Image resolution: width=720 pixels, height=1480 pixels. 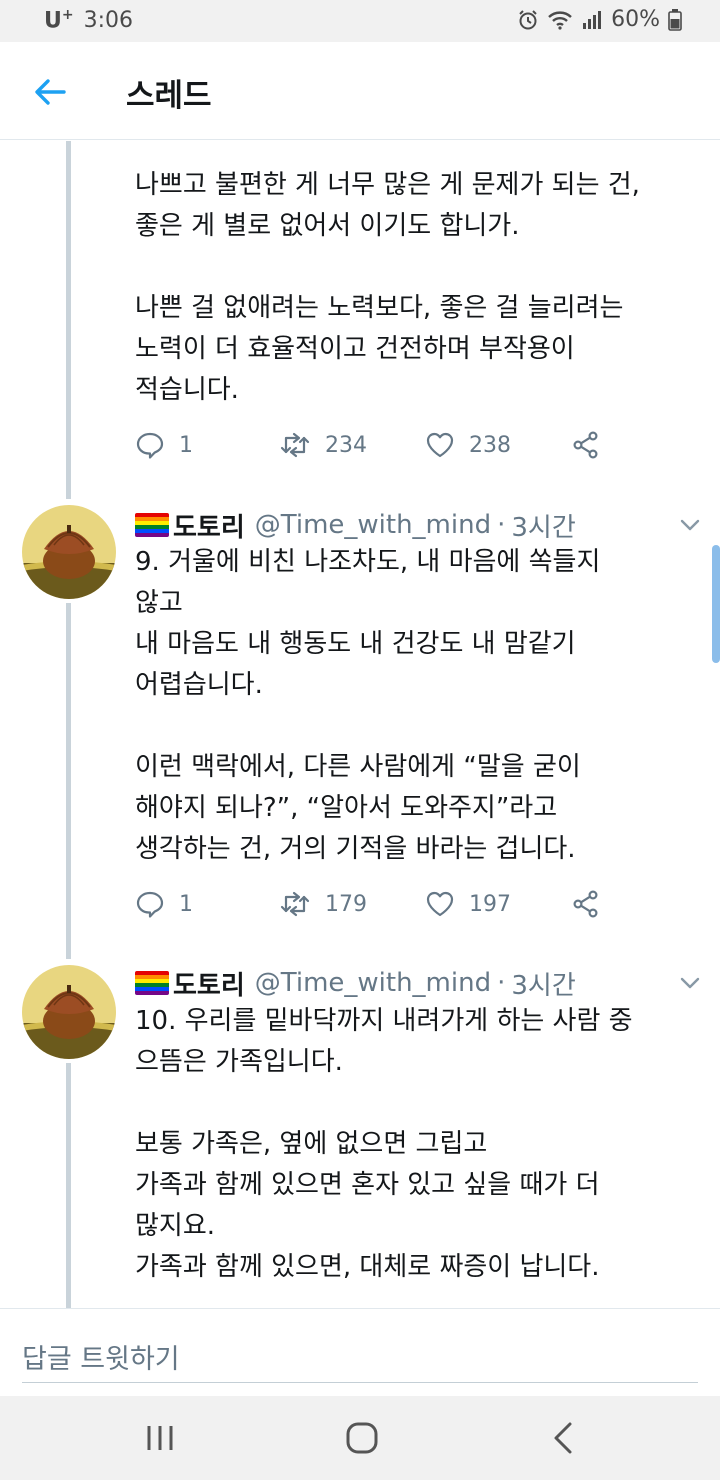 I want to click on back-nav-icon, so click(x=564, y=1438).